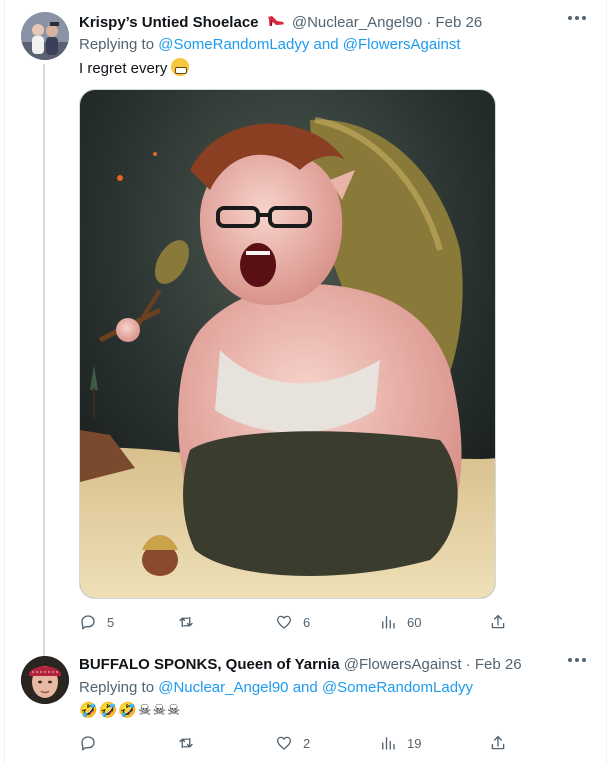 The width and height of the screenshot is (611, 765). What do you see at coordinates (414, 743) in the screenshot?
I see `view-count: 19` at bounding box center [414, 743].